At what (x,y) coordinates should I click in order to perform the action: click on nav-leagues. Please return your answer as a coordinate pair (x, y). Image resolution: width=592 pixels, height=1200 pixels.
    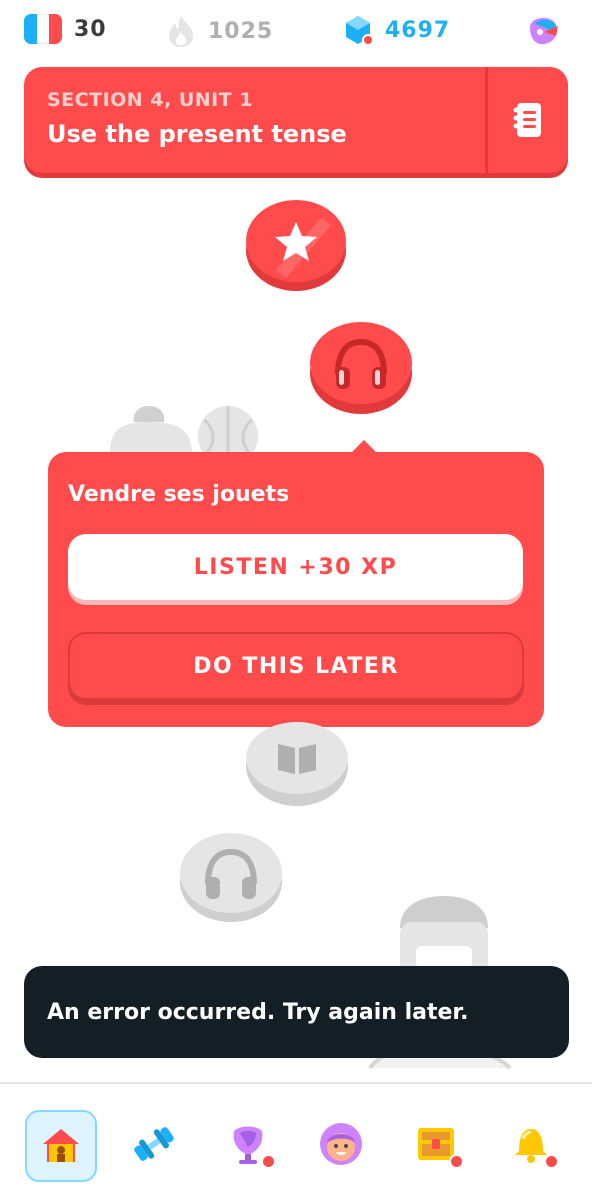
    Looking at the image, I should click on (248, 1144).